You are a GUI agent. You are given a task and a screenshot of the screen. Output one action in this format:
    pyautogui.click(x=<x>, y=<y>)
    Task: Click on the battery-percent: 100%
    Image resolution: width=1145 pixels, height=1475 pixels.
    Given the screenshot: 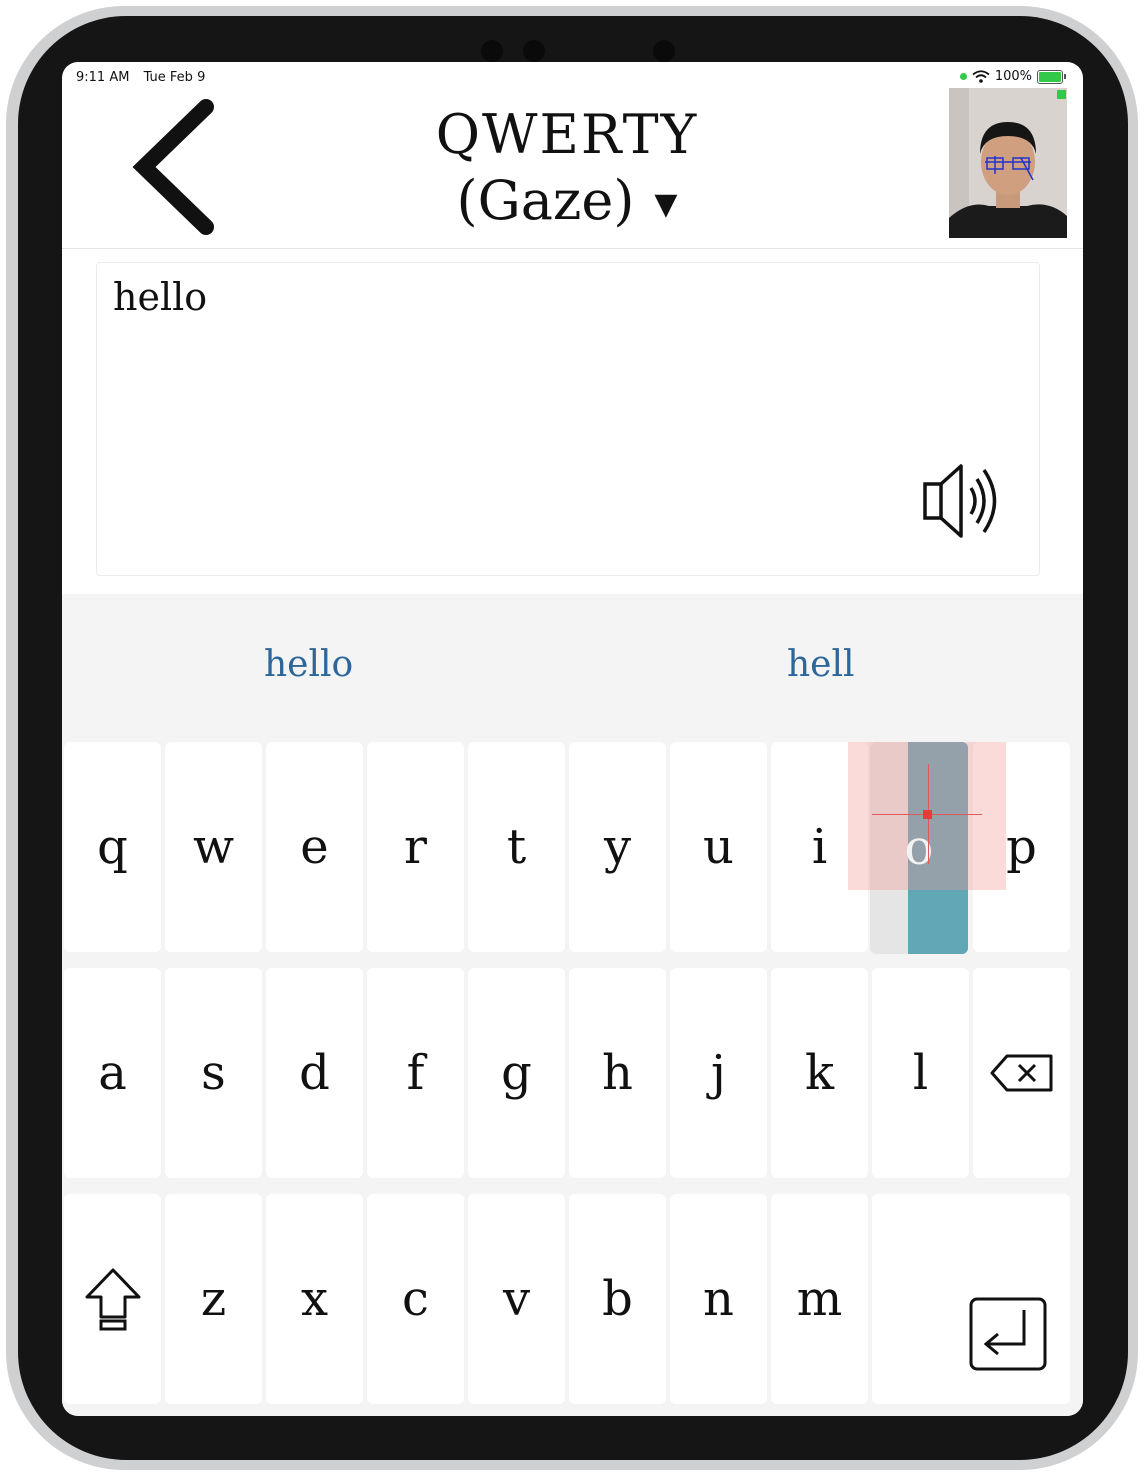 What is the action you would take?
    pyautogui.click(x=1013, y=76)
    